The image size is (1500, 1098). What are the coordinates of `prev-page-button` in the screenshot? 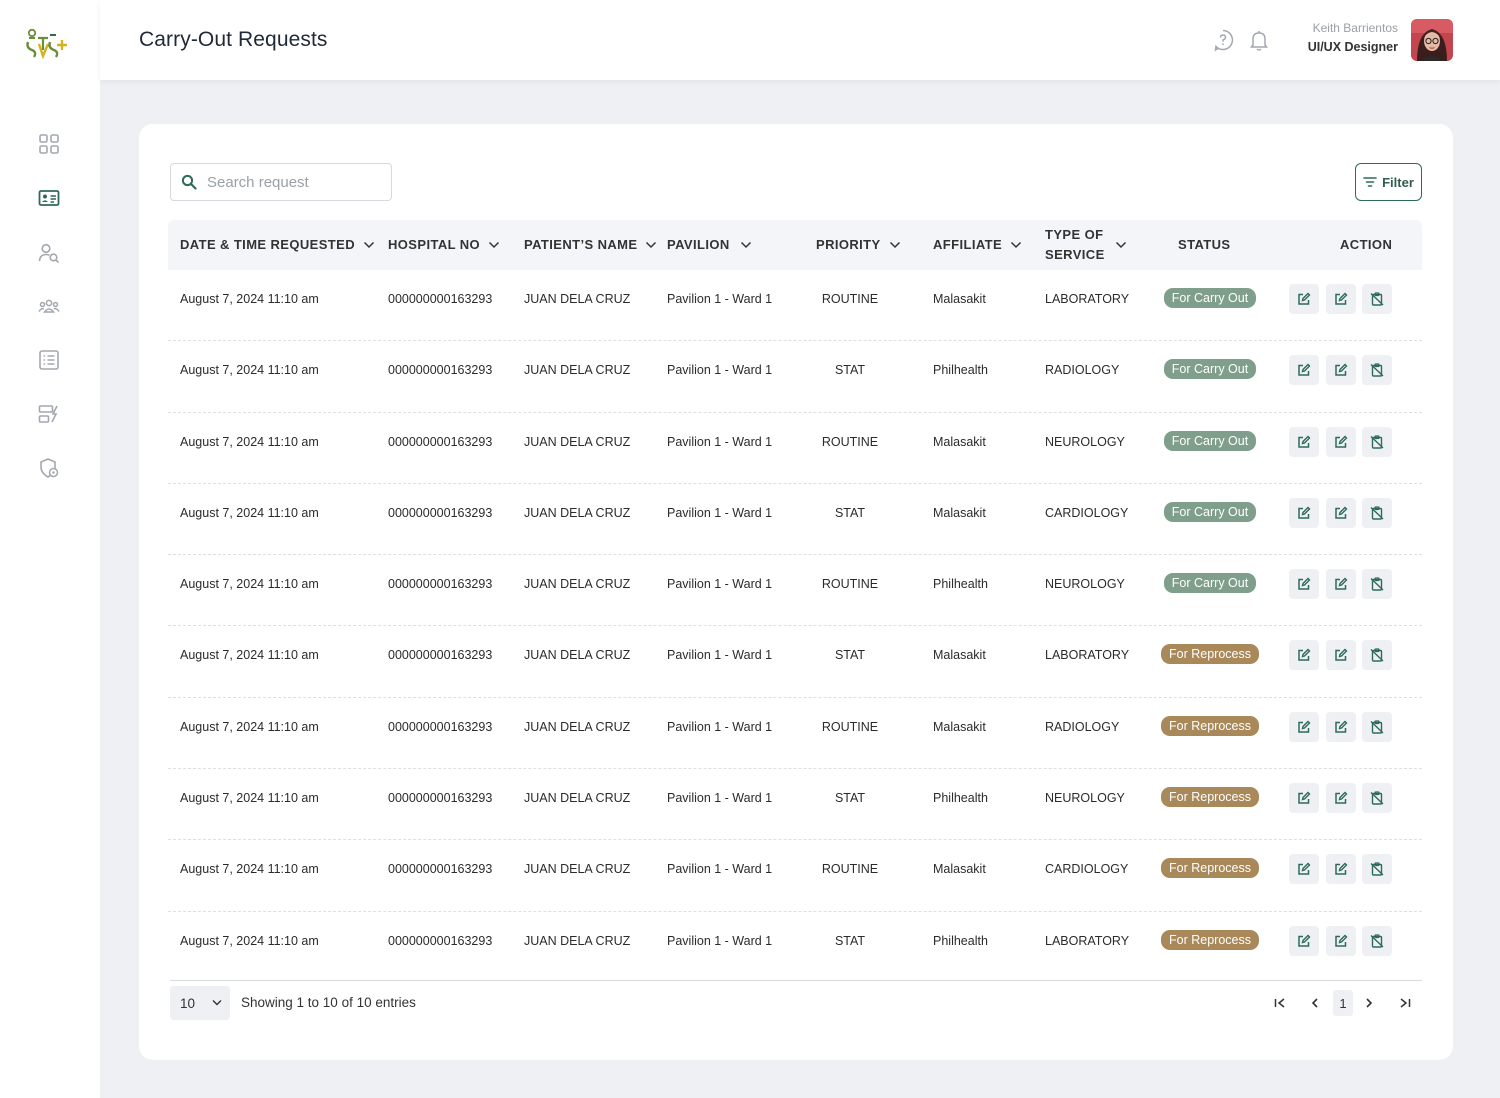 It's located at (1315, 1003).